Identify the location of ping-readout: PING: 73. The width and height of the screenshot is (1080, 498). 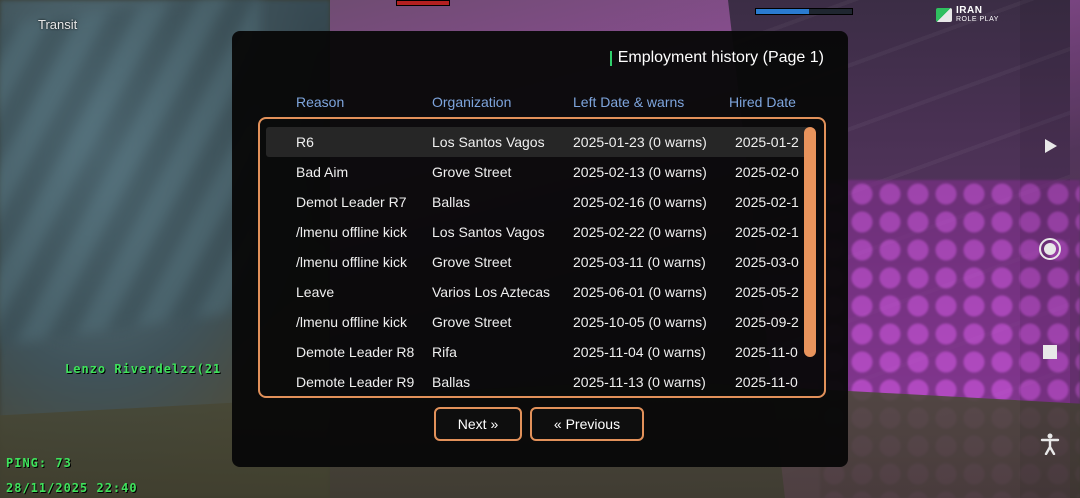
(39, 463).